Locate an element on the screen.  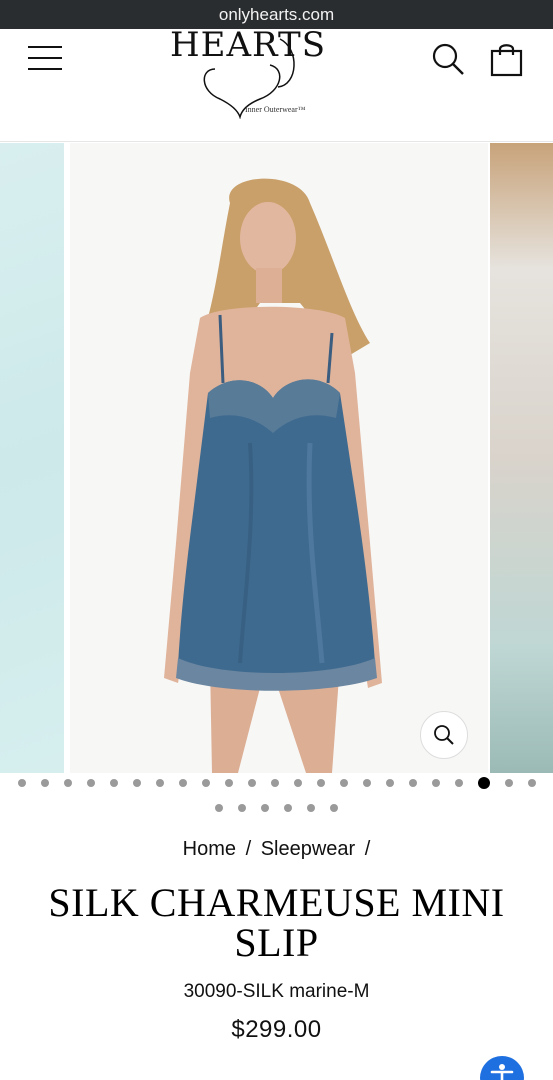
product-sku: 30090-SILK marine-M is located at coordinates (276, 991).